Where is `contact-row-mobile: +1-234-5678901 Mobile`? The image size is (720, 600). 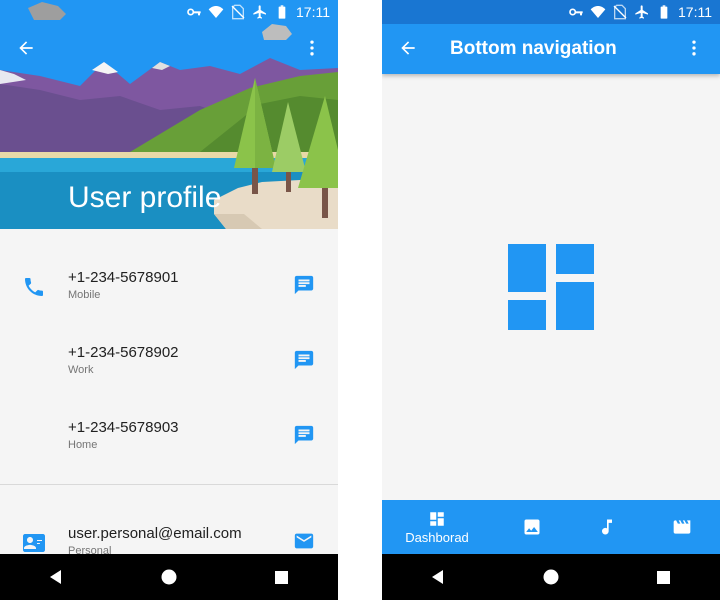
contact-row-mobile: +1-234-5678901 Mobile is located at coordinates (169, 293).